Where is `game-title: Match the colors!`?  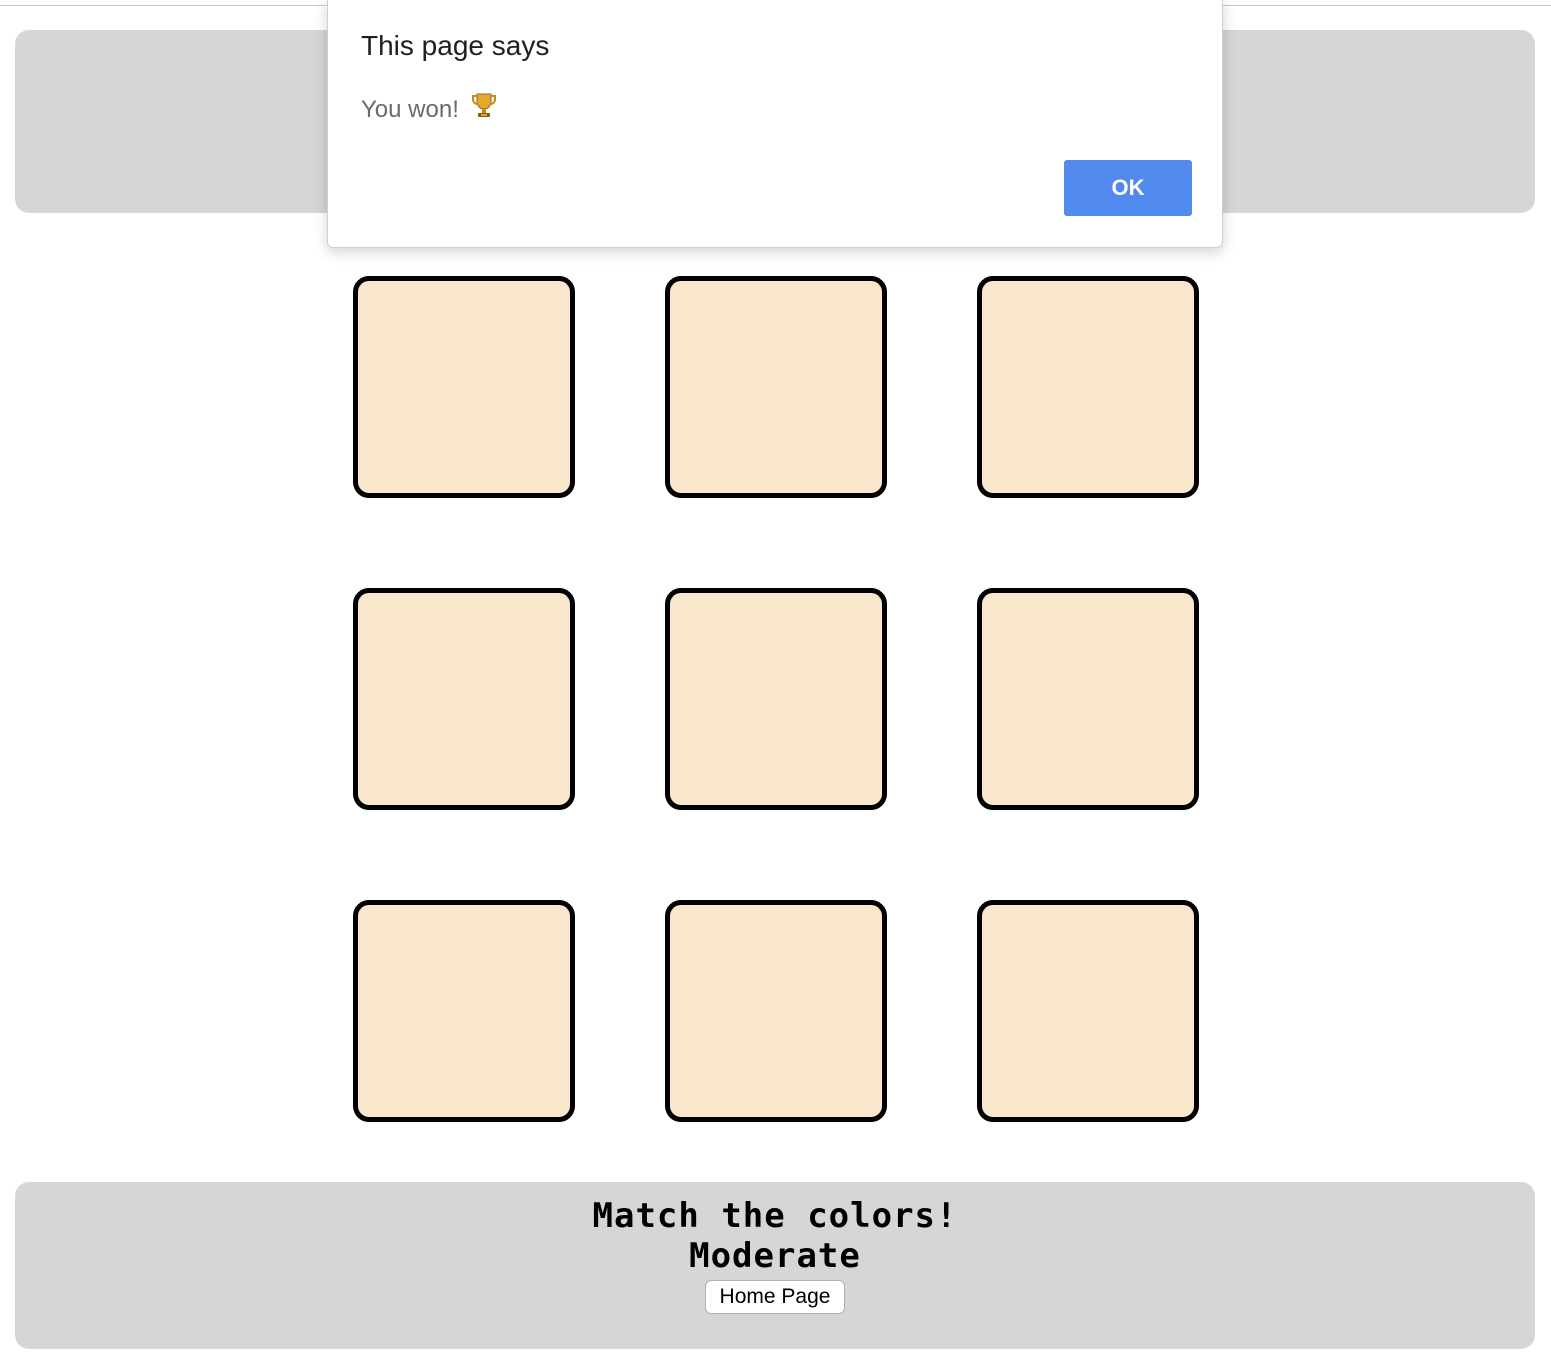 game-title: Match the colors! is located at coordinates (775, 1216).